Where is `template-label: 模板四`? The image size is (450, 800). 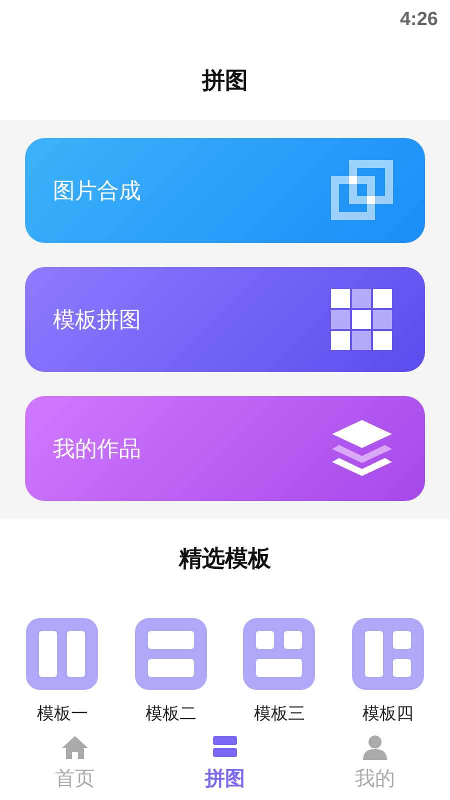
template-label: 模板四 is located at coordinates (388, 713).